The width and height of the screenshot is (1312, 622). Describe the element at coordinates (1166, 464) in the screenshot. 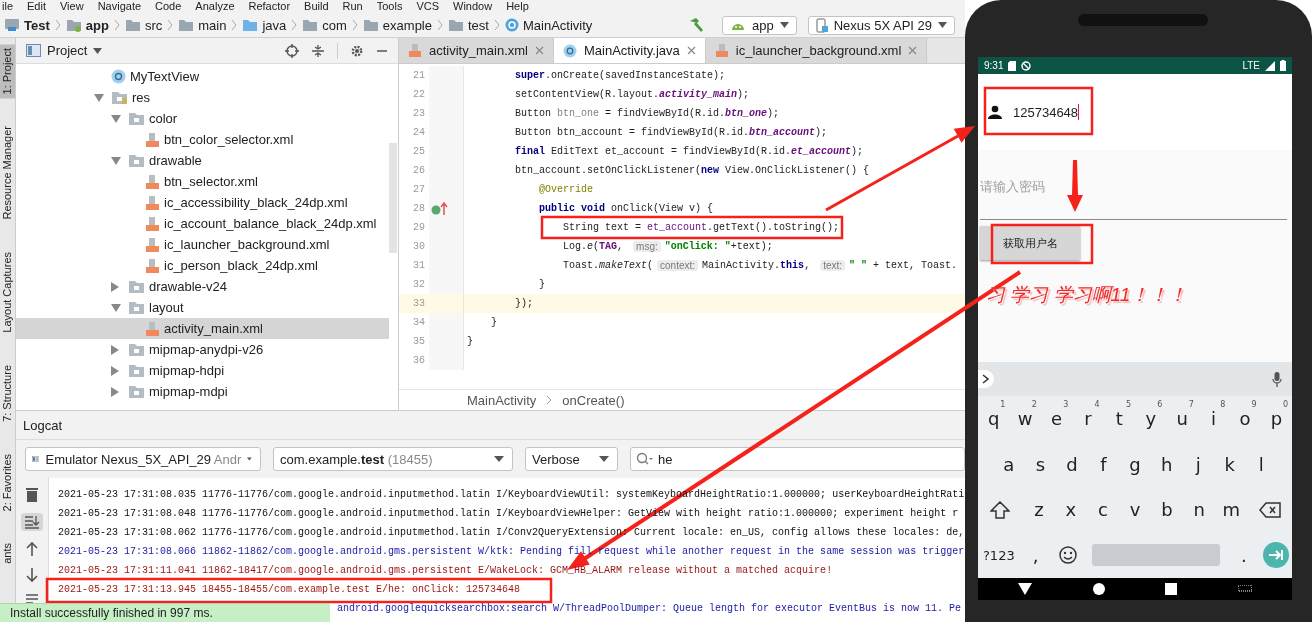

I see `keyboard-key: h` at that location.